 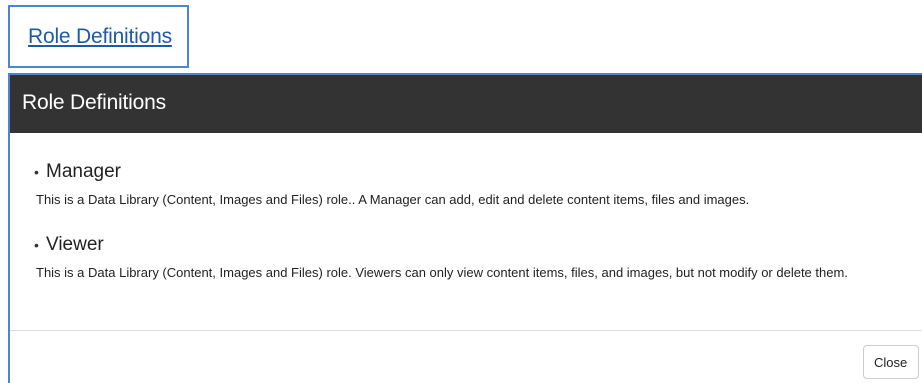 What do you see at coordinates (75, 244) in the screenshot?
I see `role-name: Viewer` at bounding box center [75, 244].